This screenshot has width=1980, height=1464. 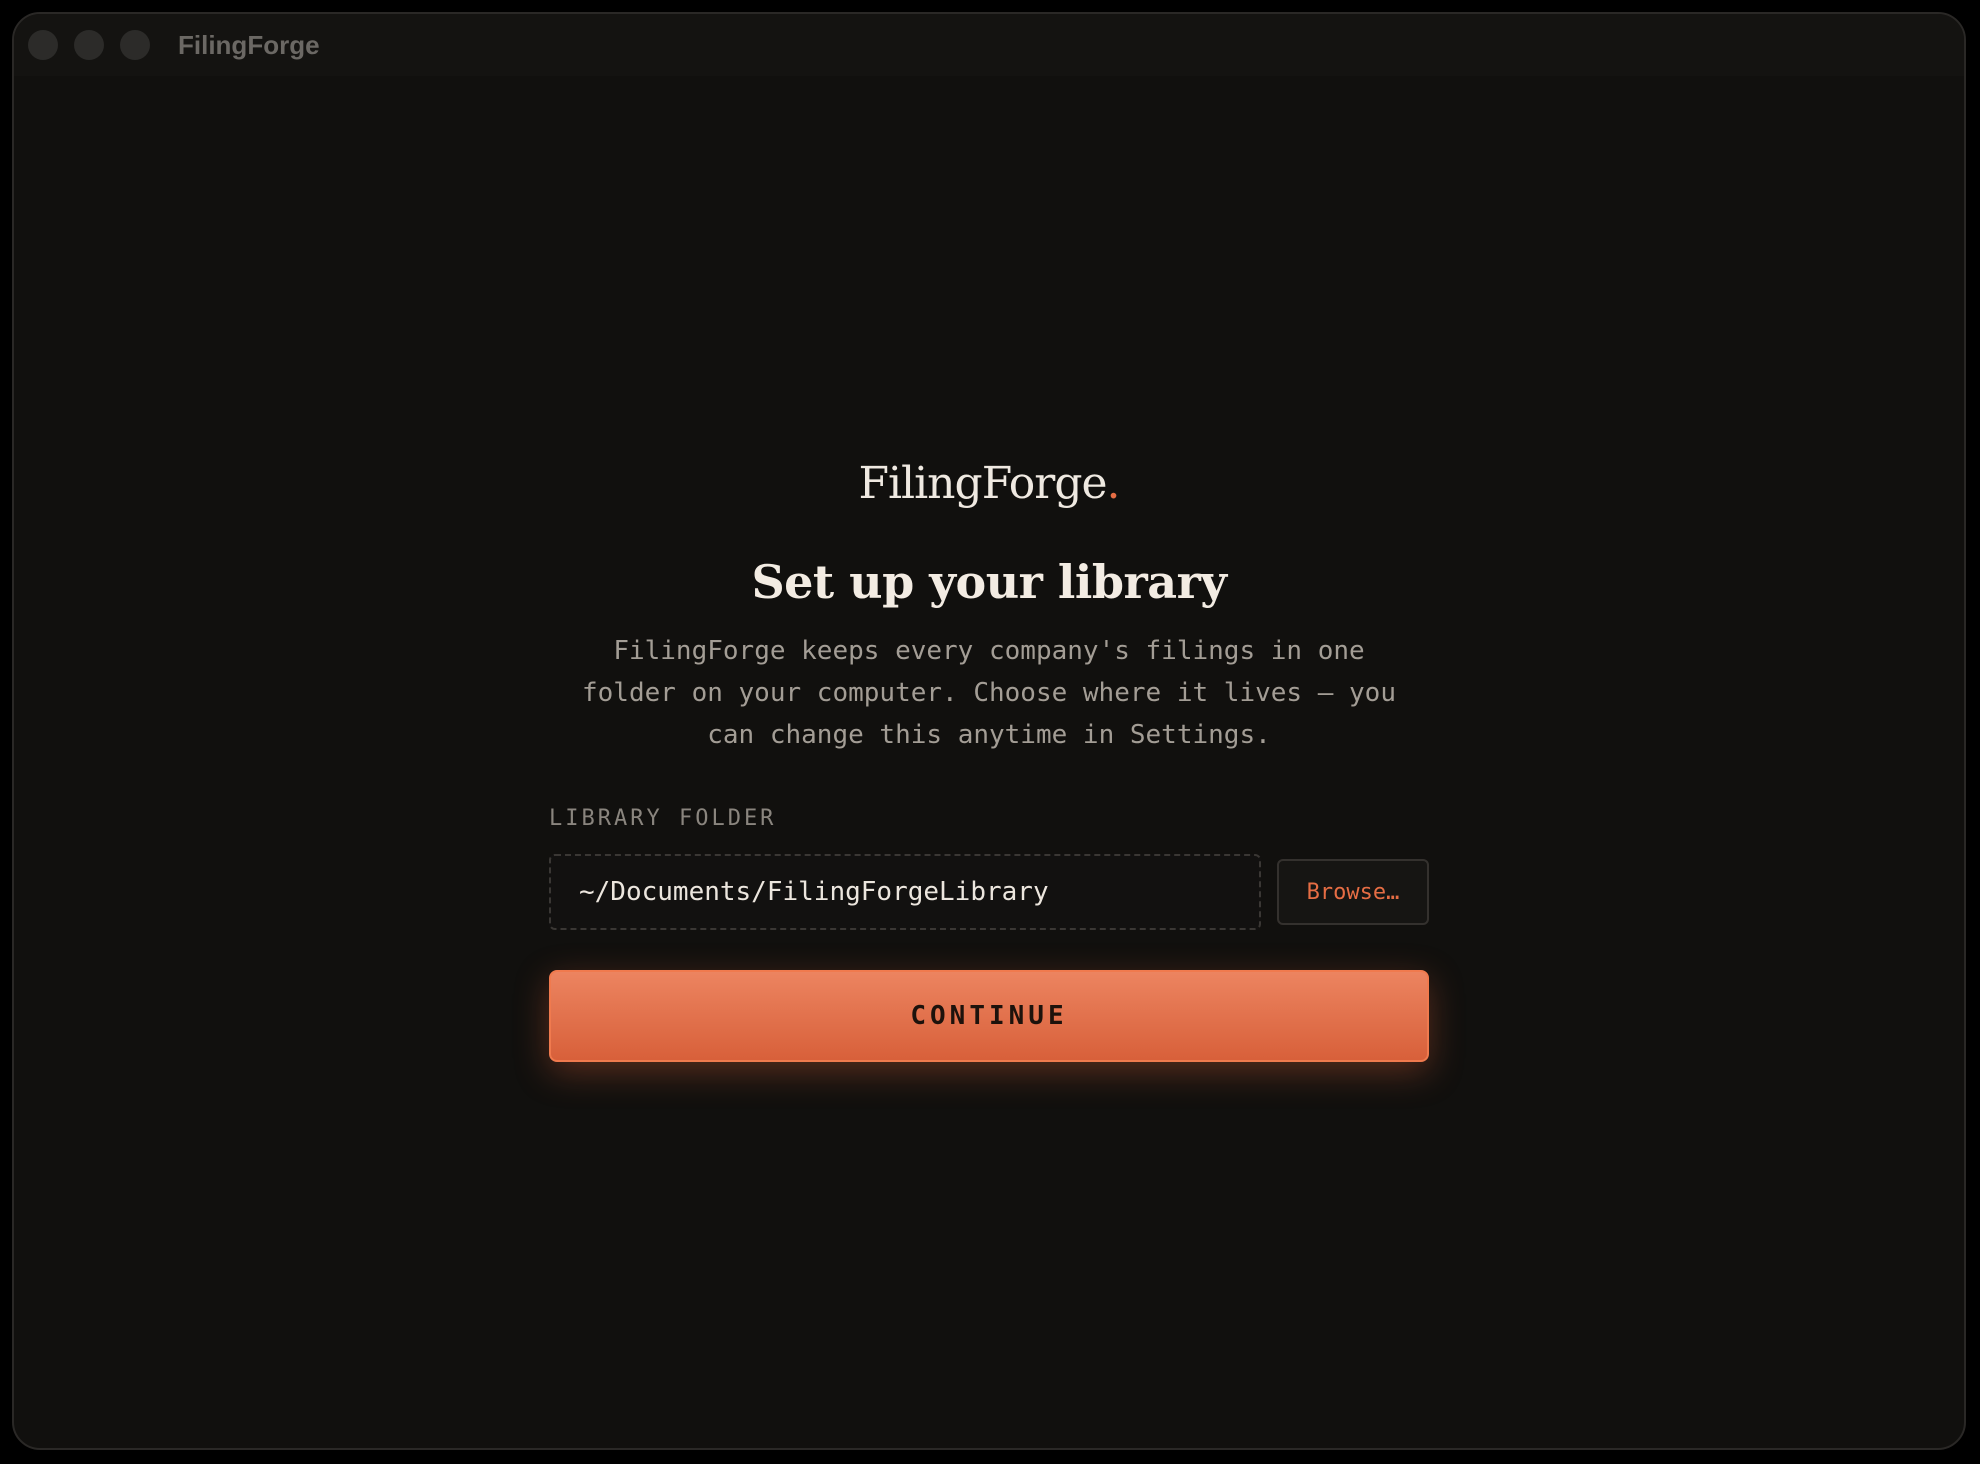 I want to click on library-folder-label: LIBRARY FOLDER, so click(x=663, y=818).